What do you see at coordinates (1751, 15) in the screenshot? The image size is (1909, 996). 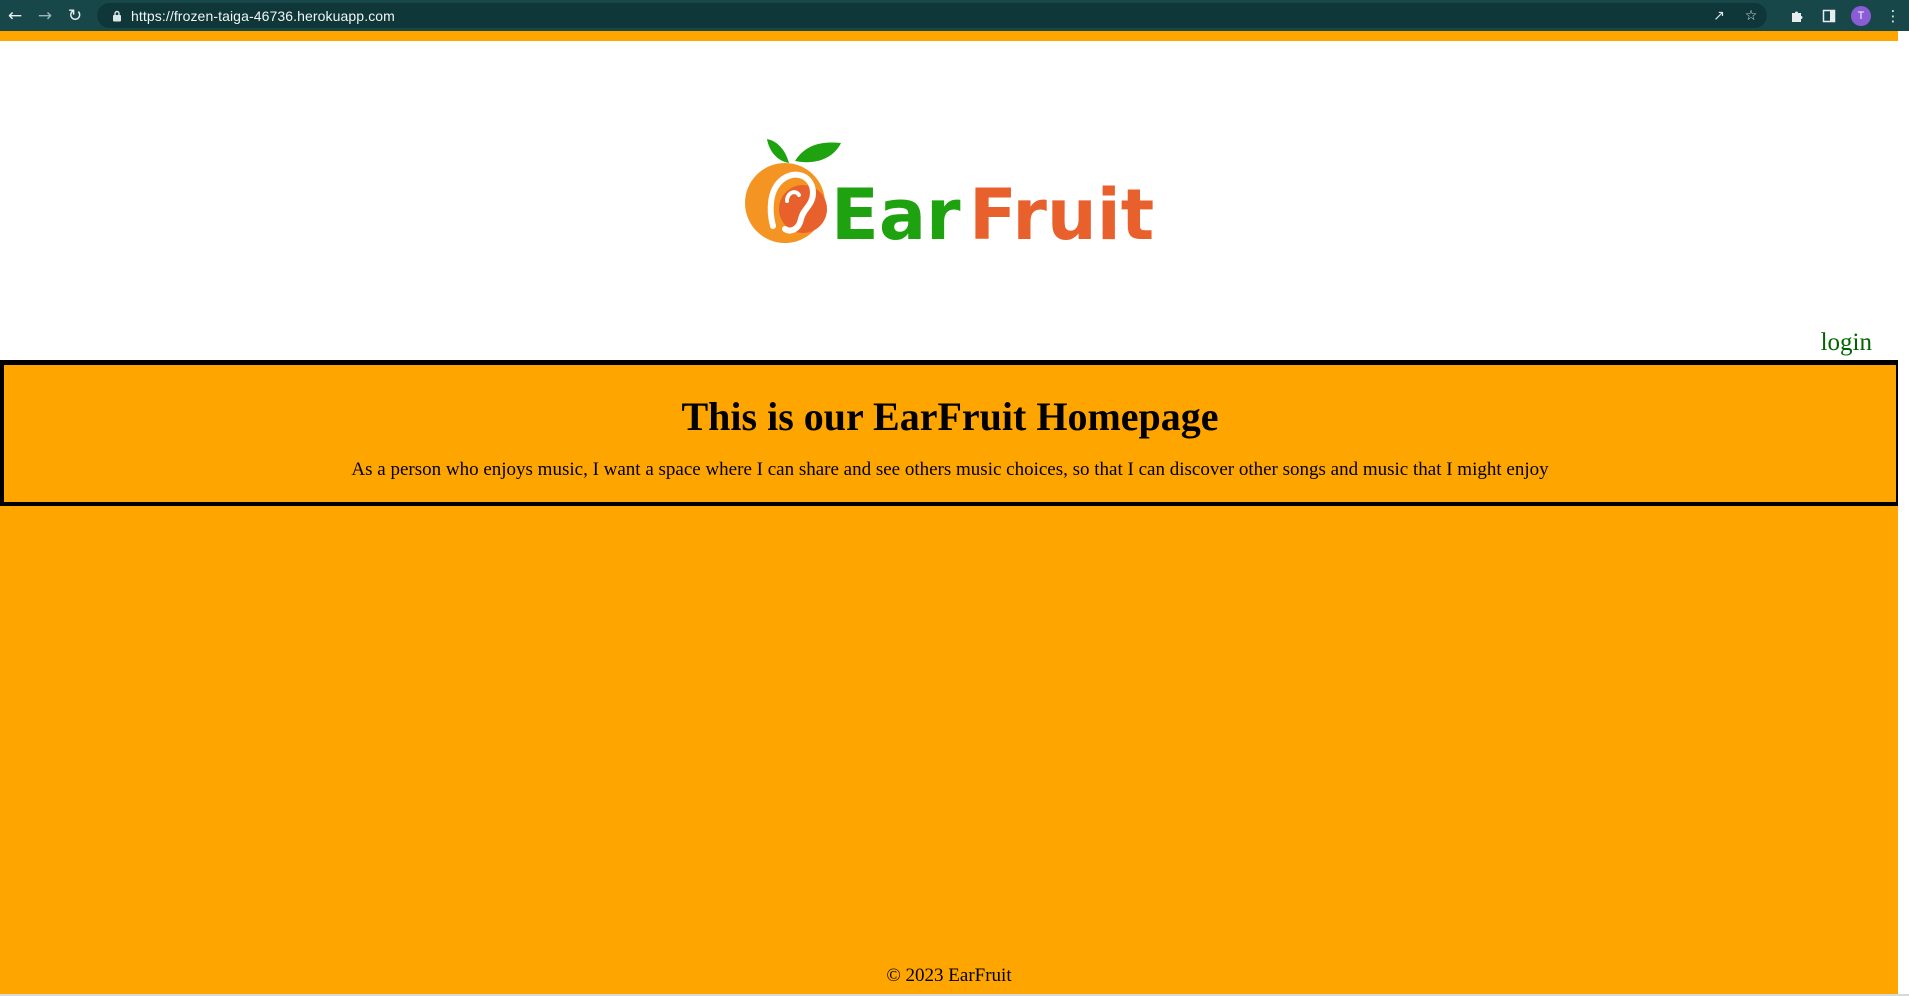 I see `star-icon: ☆` at bounding box center [1751, 15].